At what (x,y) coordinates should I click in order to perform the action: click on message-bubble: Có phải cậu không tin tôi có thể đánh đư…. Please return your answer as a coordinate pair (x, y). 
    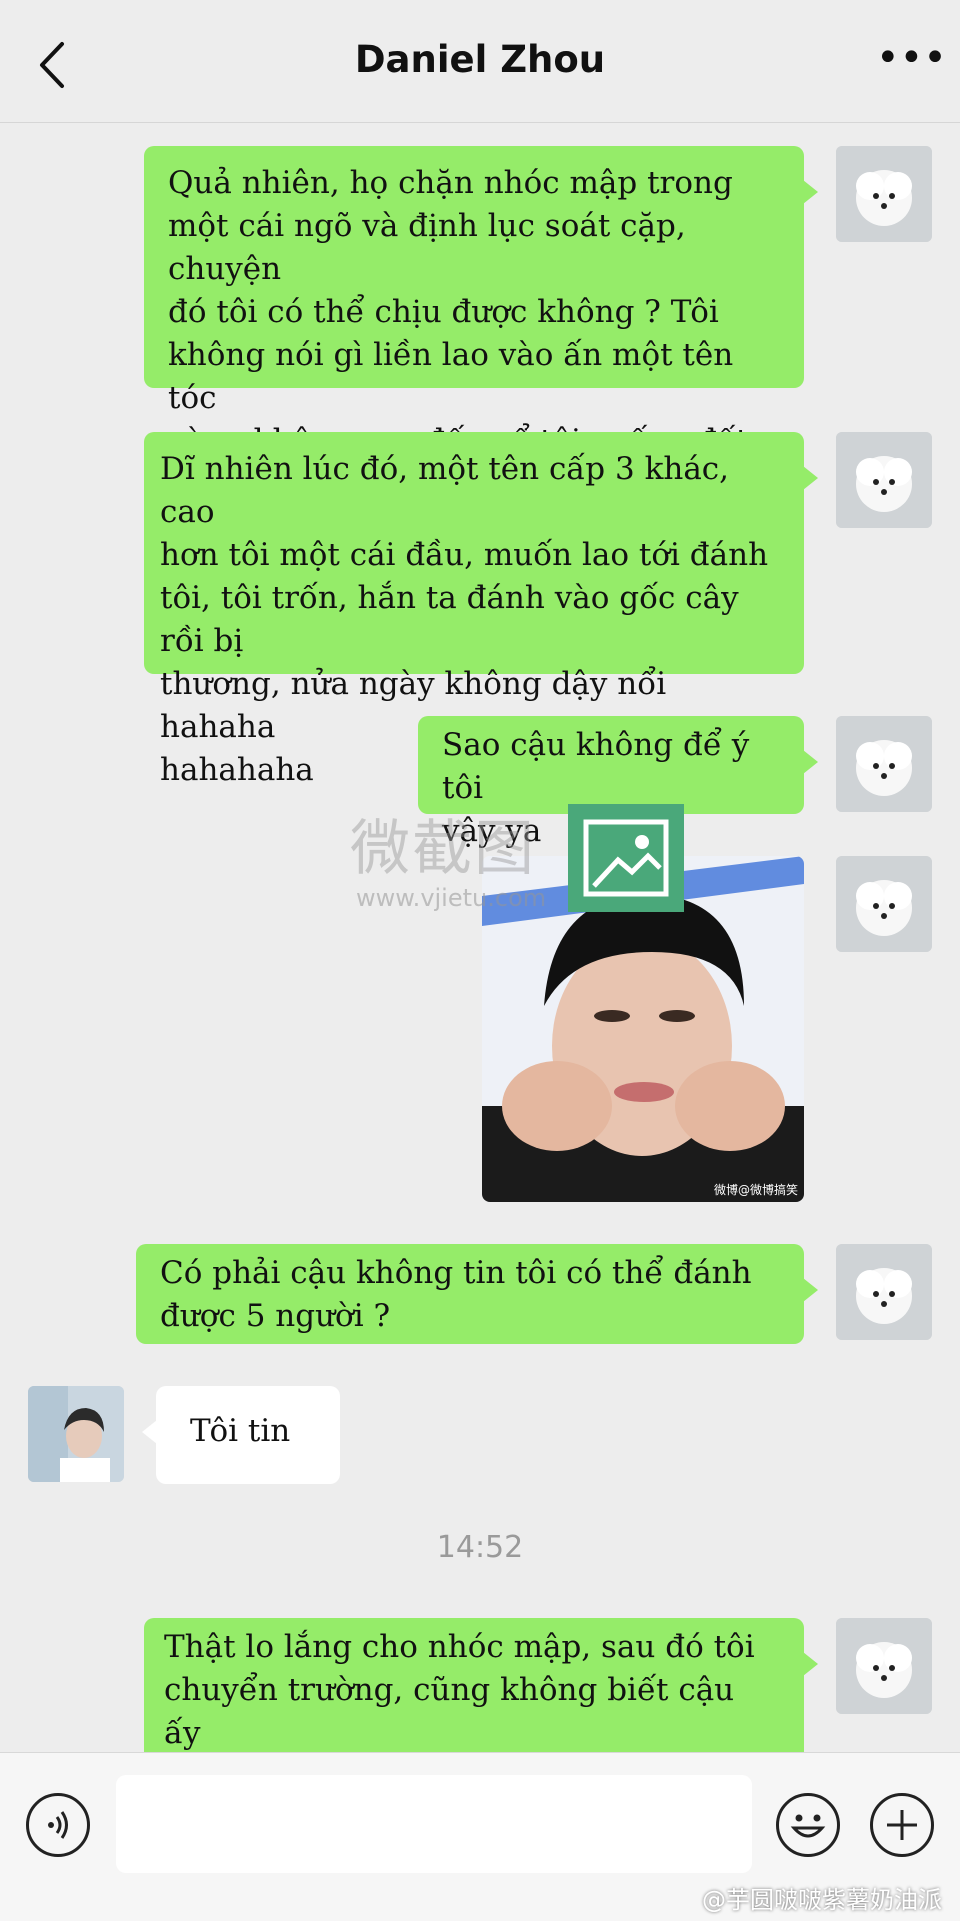
    Looking at the image, I should click on (477, 1294).